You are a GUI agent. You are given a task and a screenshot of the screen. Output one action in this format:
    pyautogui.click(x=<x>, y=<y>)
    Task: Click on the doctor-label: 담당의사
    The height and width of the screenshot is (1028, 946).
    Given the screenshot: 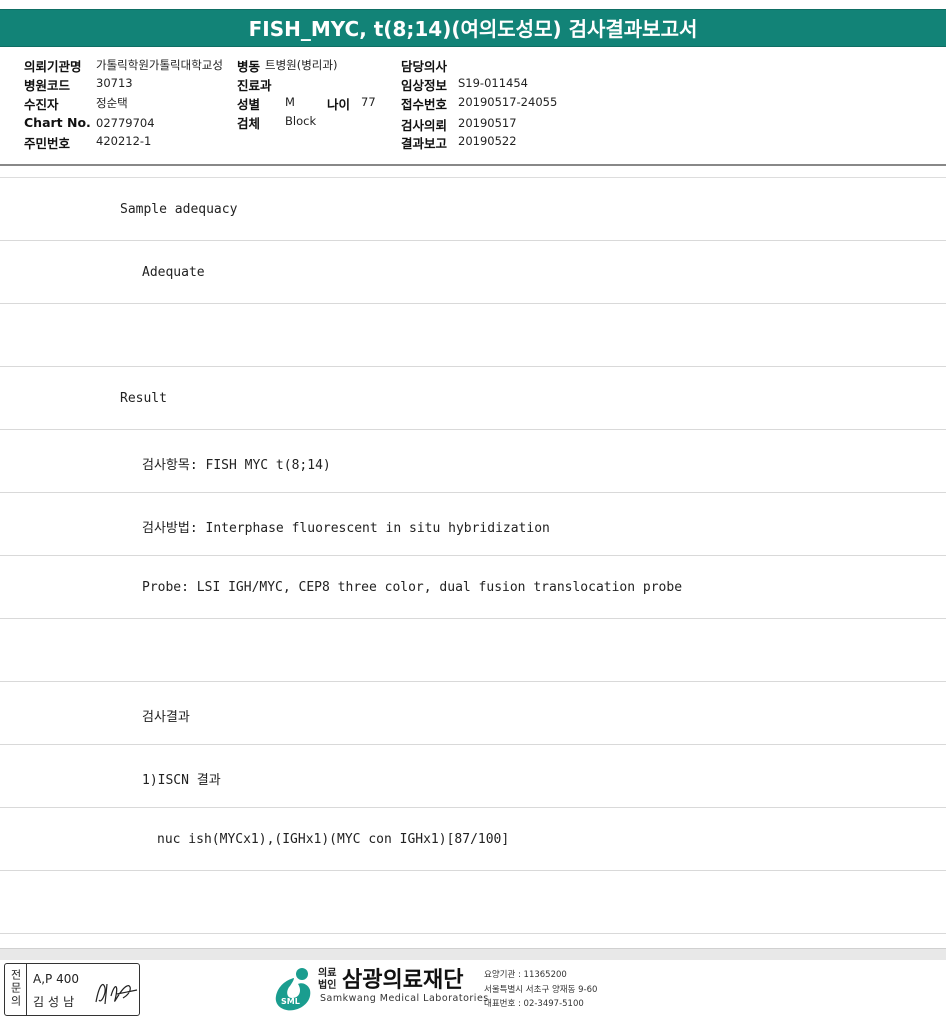 What is the action you would take?
    pyautogui.click(x=424, y=66)
    